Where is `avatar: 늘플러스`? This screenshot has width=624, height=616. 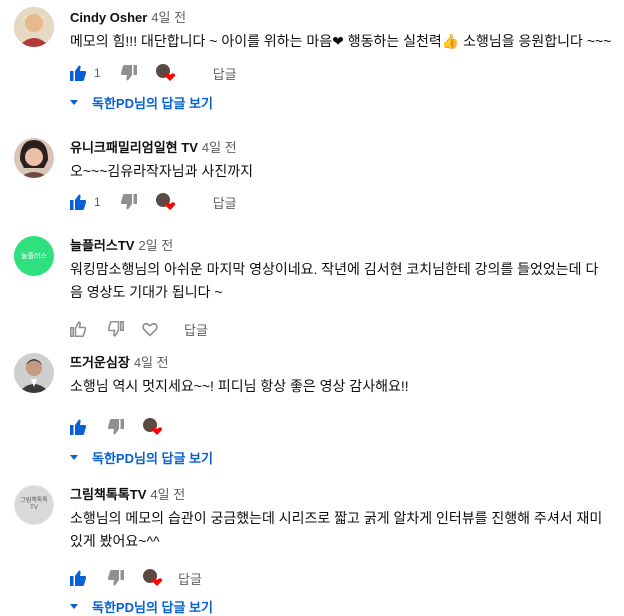
avatar: 늘플러스 is located at coordinates (34, 256).